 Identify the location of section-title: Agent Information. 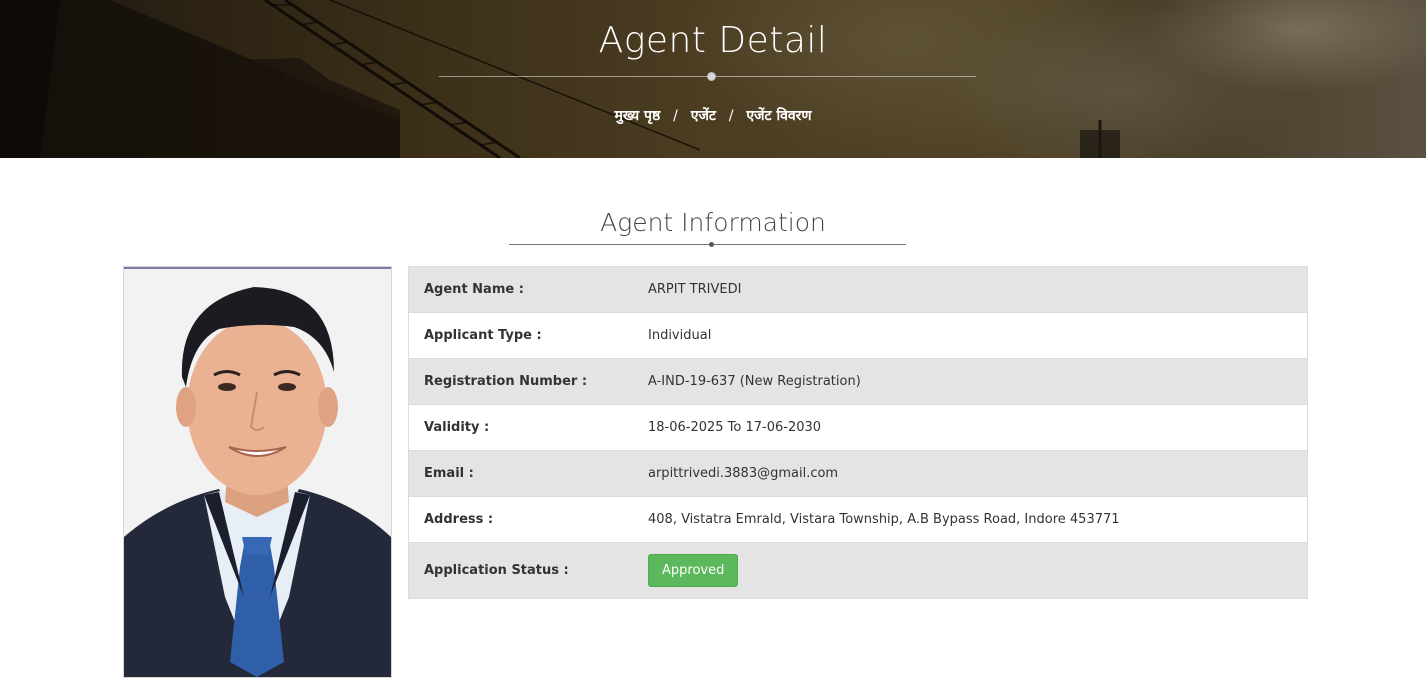
(713, 222).